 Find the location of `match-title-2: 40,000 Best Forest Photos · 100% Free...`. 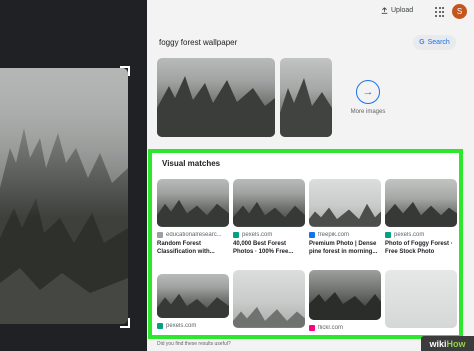

match-title-2: 40,000 Best Forest Photos · 100% Free... is located at coordinates (263, 248).